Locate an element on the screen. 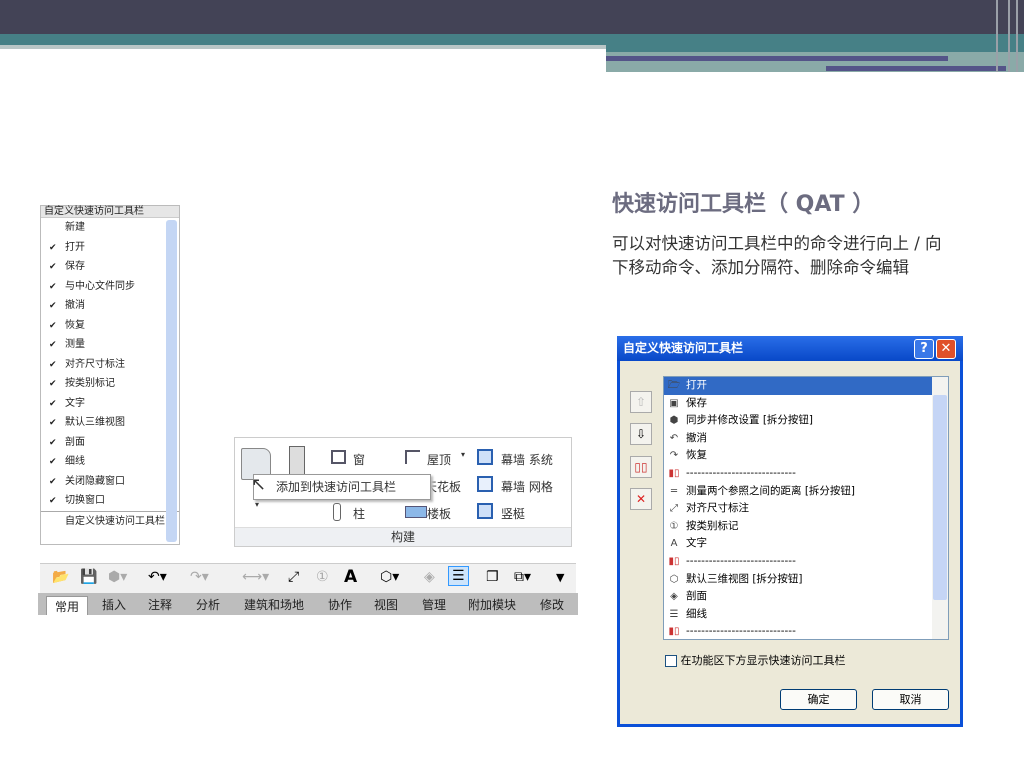 The width and height of the screenshot is (1024, 768). menu-item: ✔ 文字 is located at coordinates (110, 404).